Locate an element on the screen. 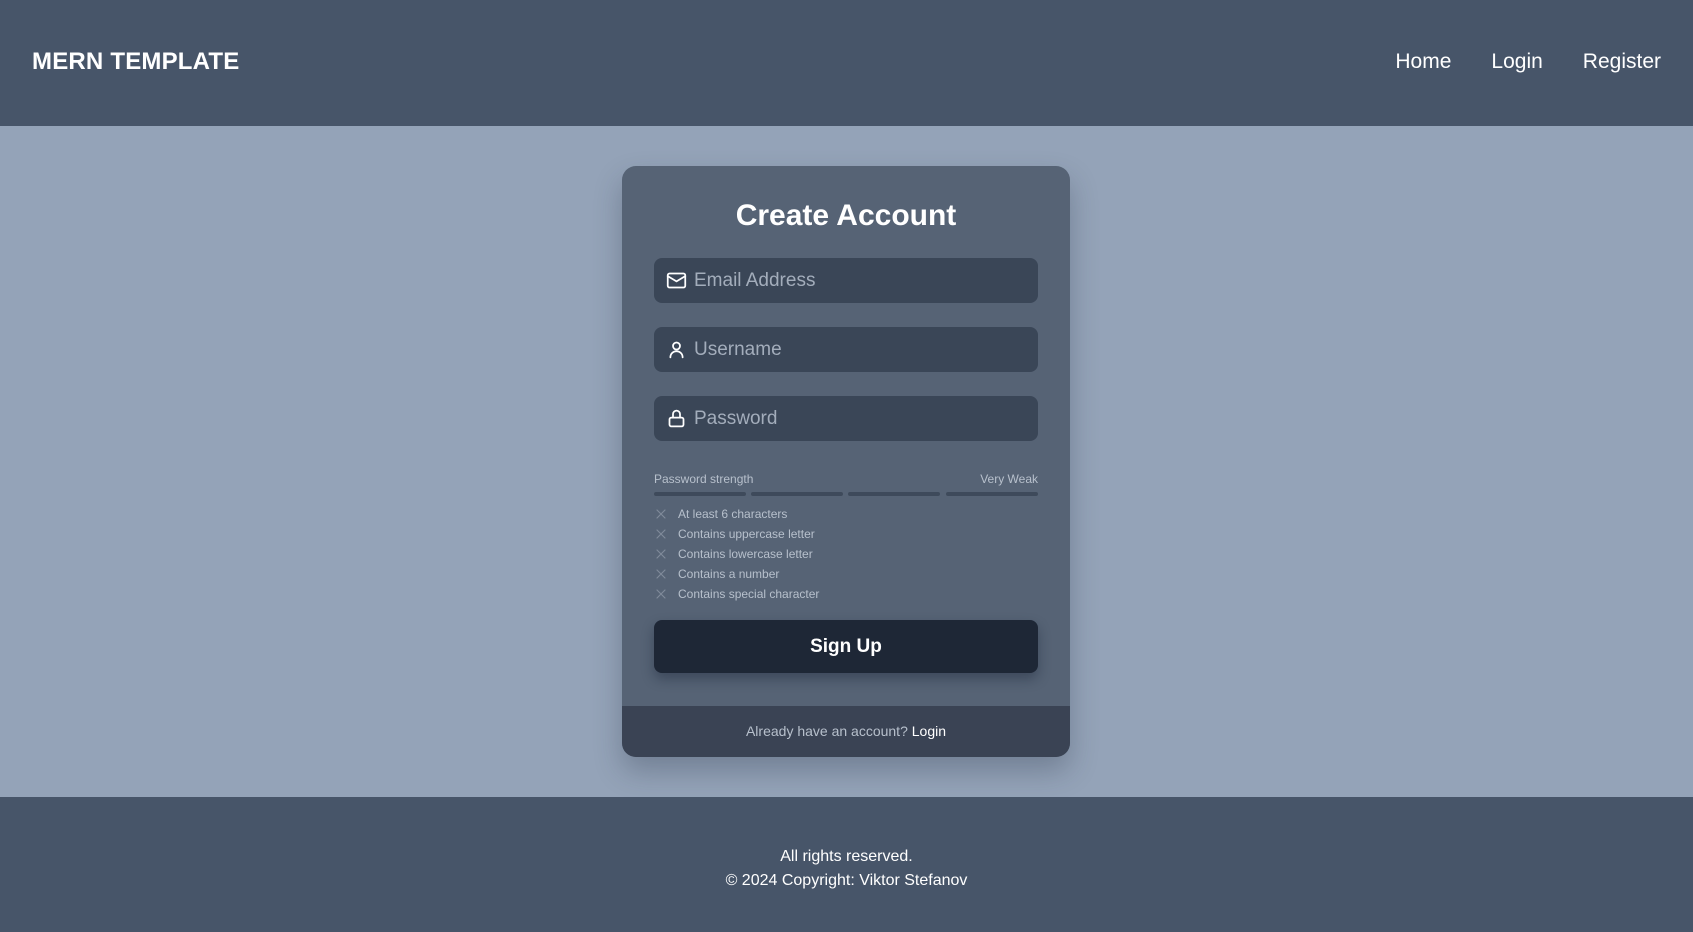 Image resolution: width=1693 pixels, height=932 pixels. requirement-item: Contains a number is located at coordinates (846, 574).